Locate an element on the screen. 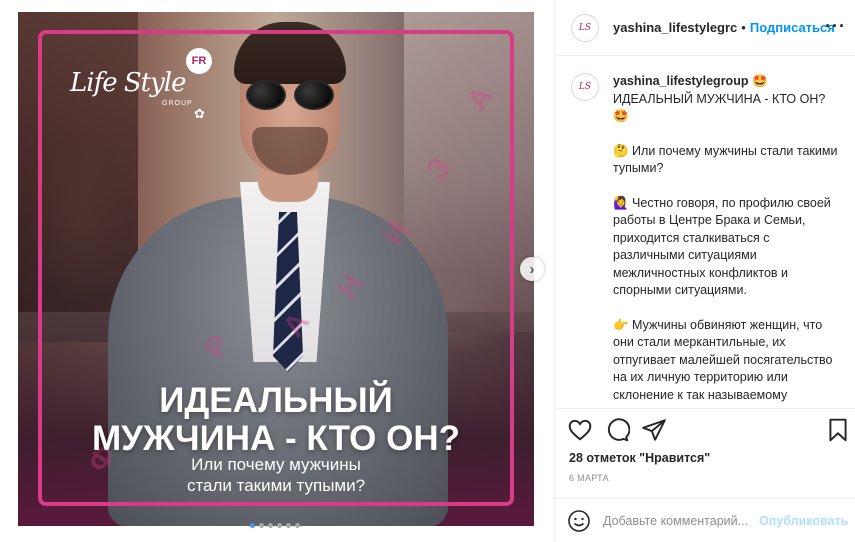 The height and width of the screenshot is (542, 855). paper-plane-icon is located at coordinates (654, 430).